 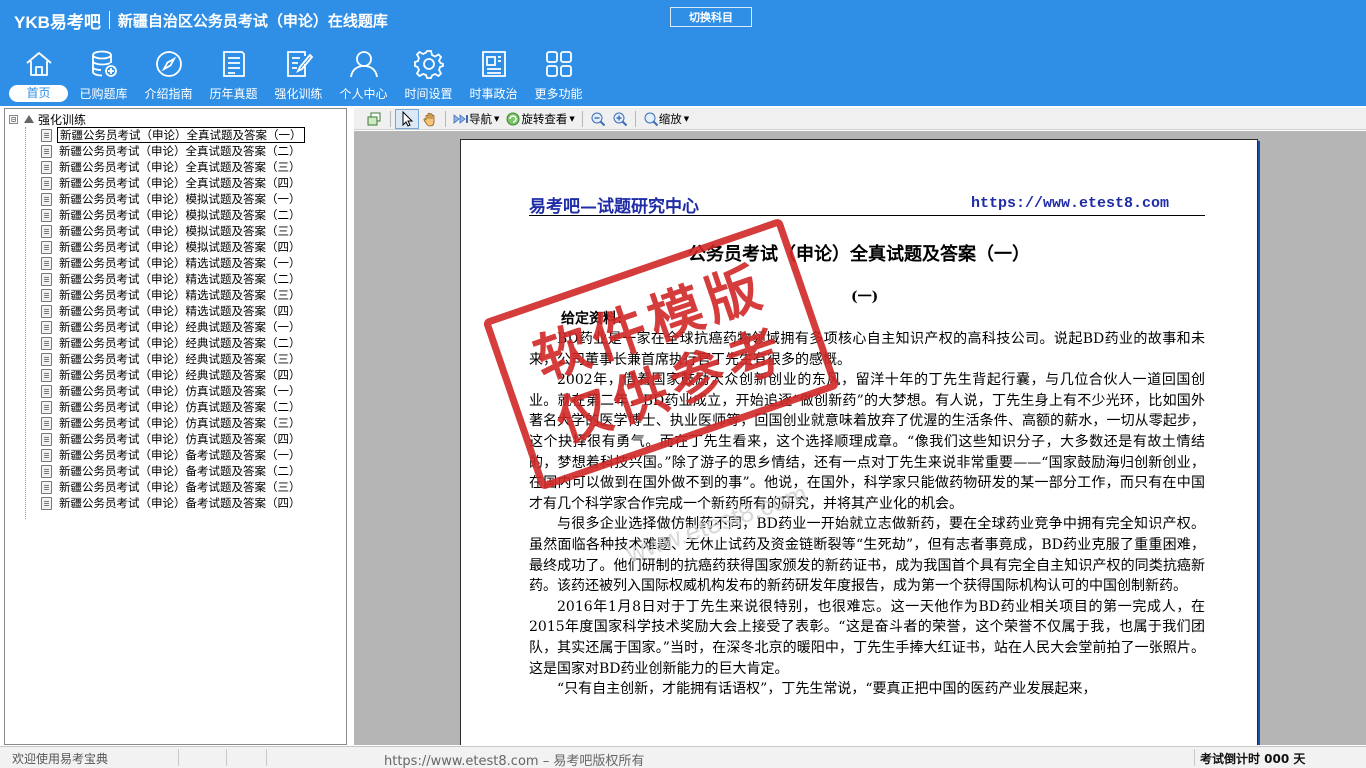 What do you see at coordinates (173, 327) in the screenshot?
I see `tree-item: 新疆公务员考试（申论）经典试题及答案（一）` at bounding box center [173, 327].